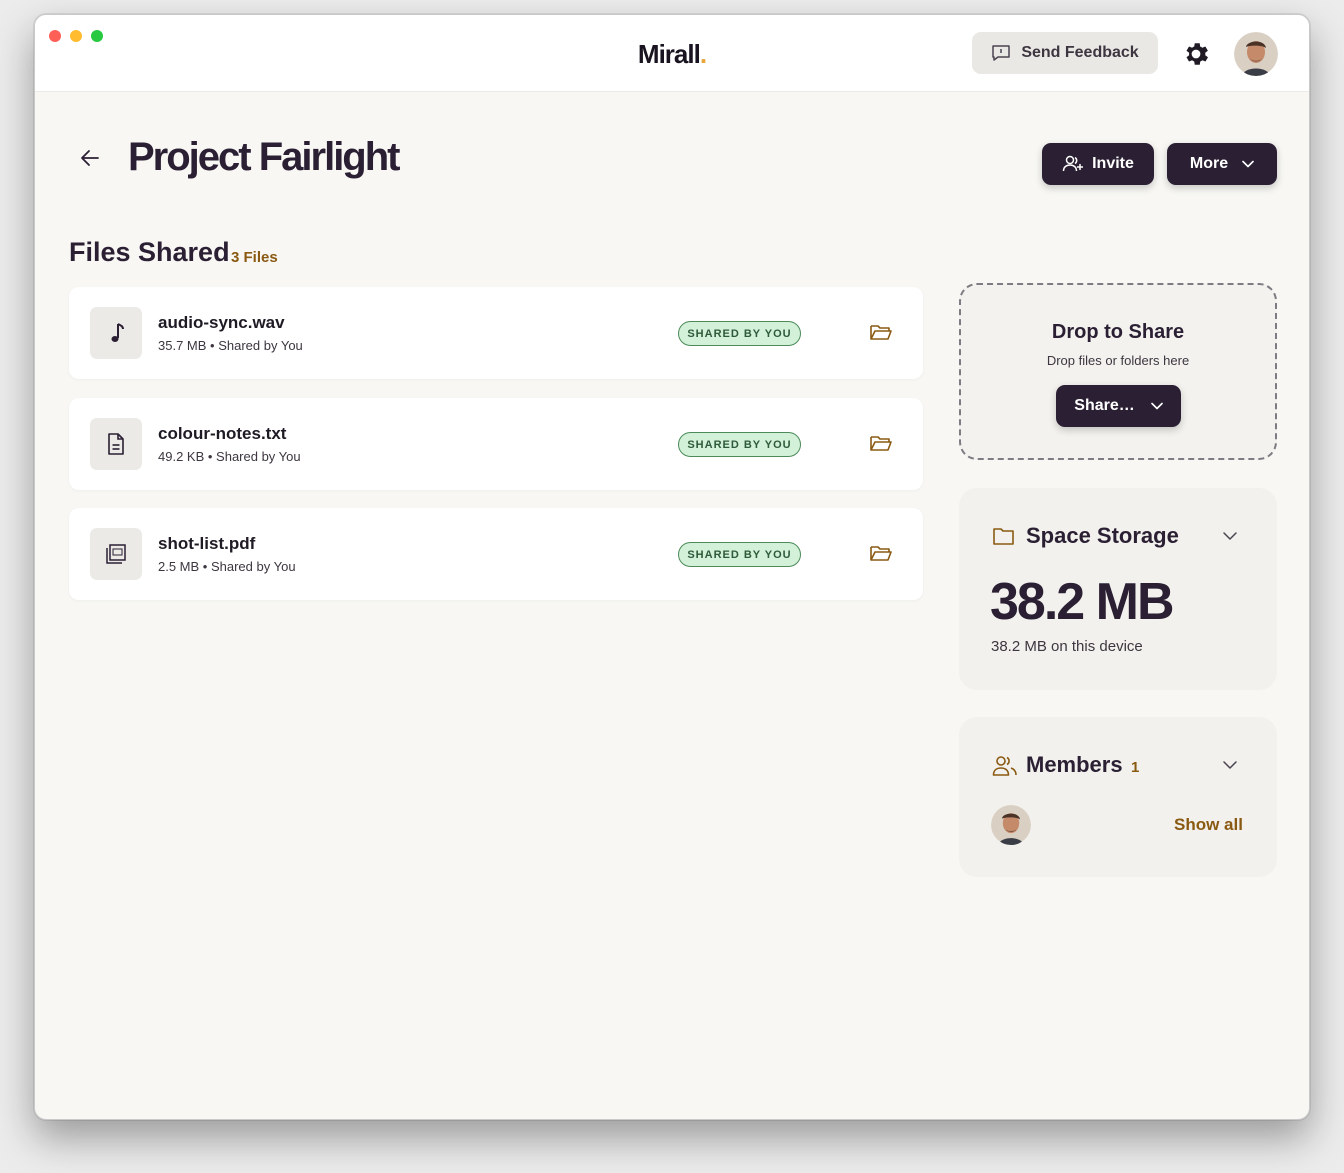 This screenshot has width=1344, height=1173. What do you see at coordinates (1082, 602) in the screenshot?
I see `storage-value: 38.2 MB` at bounding box center [1082, 602].